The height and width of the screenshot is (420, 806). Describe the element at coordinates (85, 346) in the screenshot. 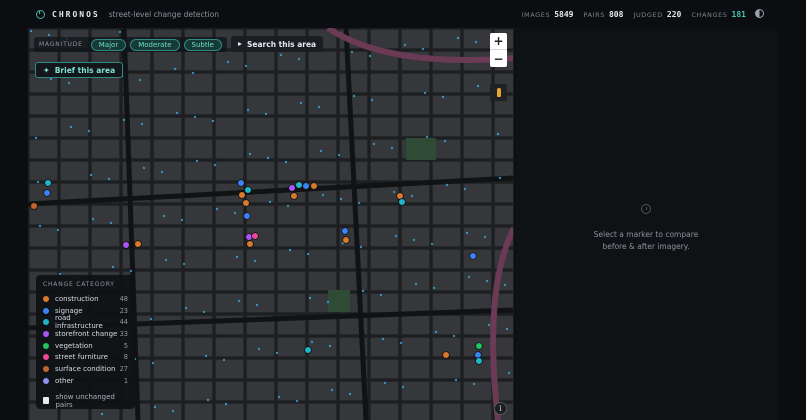

I see `legend-item-vegetation: vegetation 5` at that location.